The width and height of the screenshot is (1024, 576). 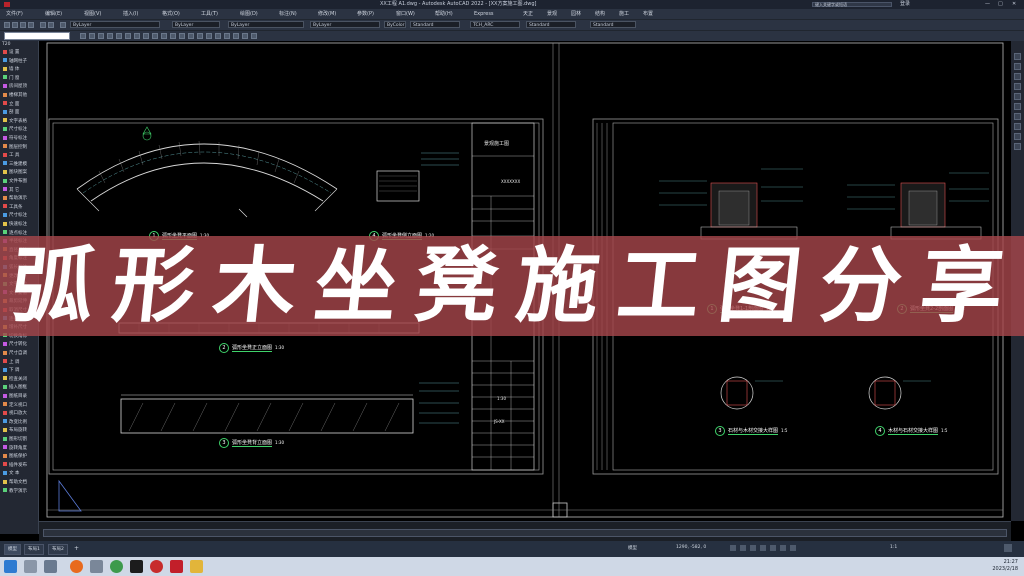 I want to click on side-menu-item: 门 窗, so click(x=20, y=78).